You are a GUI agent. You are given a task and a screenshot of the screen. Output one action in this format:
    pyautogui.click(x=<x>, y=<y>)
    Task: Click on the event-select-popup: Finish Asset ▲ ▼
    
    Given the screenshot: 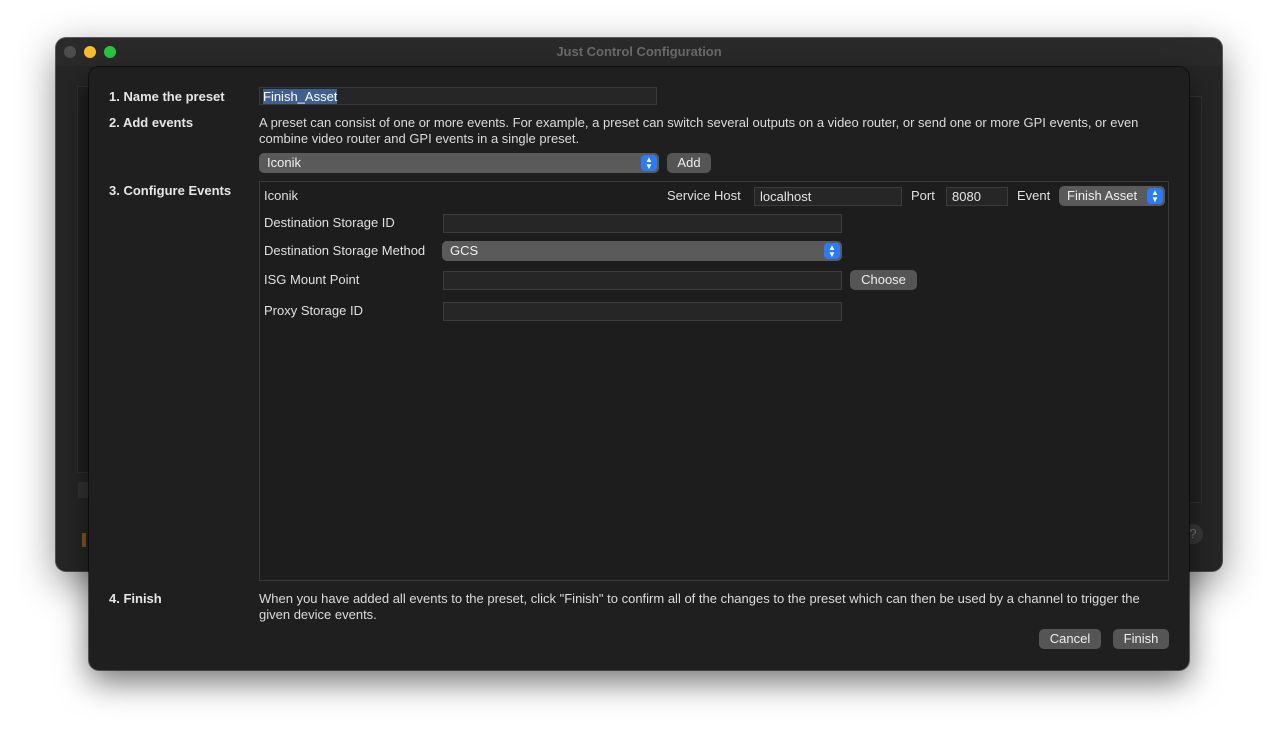 What is the action you would take?
    pyautogui.click(x=1112, y=196)
    